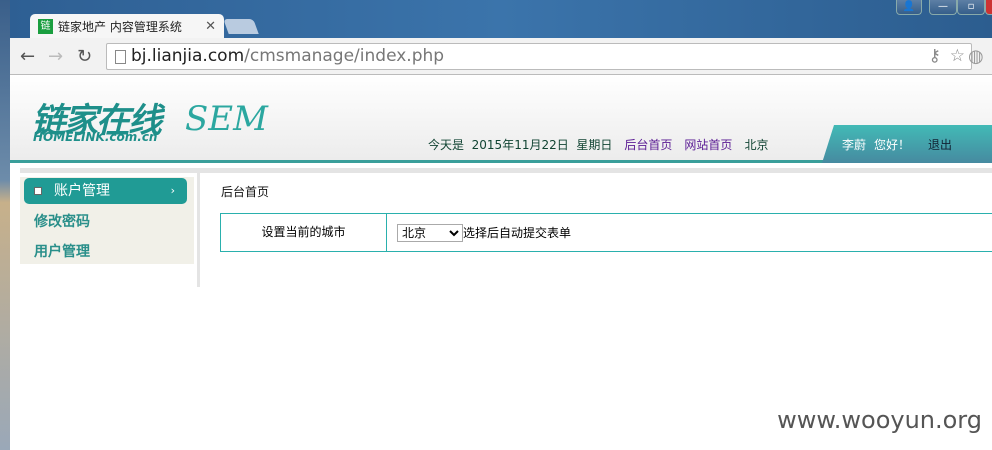 Image resolution: width=992 pixels, height=450 pixels. What do you see at coordinates (606, 232) in the screenshot?
I see `city-form: 设置当前的城市 北京 选择后自动提交表单` at bounding box center [606, 232].